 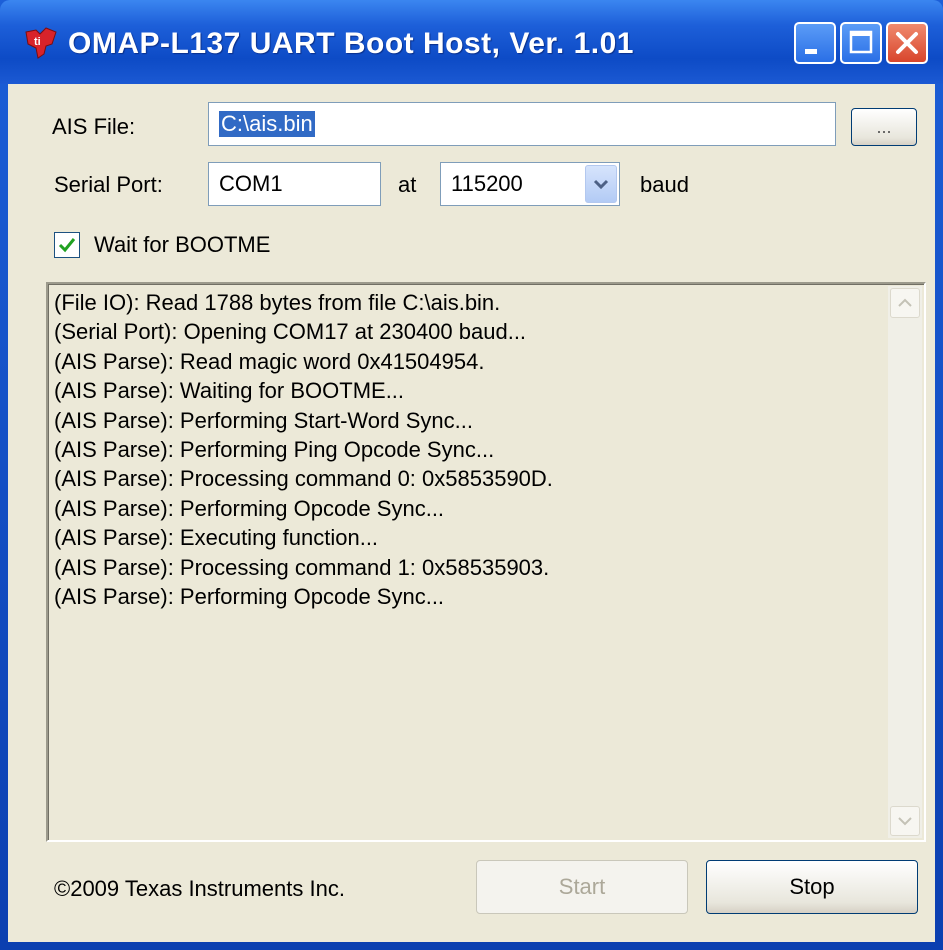 What do you see at coordinates (664, 184) in the screenshot?
I see `baud-label: baud` at bounding box center [664, 184].